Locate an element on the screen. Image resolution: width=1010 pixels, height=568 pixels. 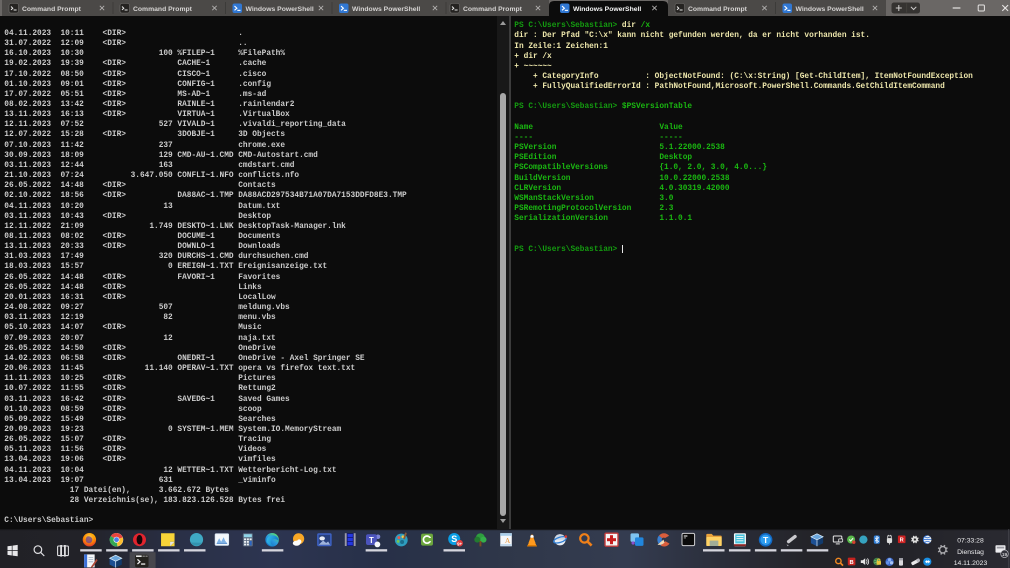
svg-text: 14.11.2023 is located at coordinates (971, 563).